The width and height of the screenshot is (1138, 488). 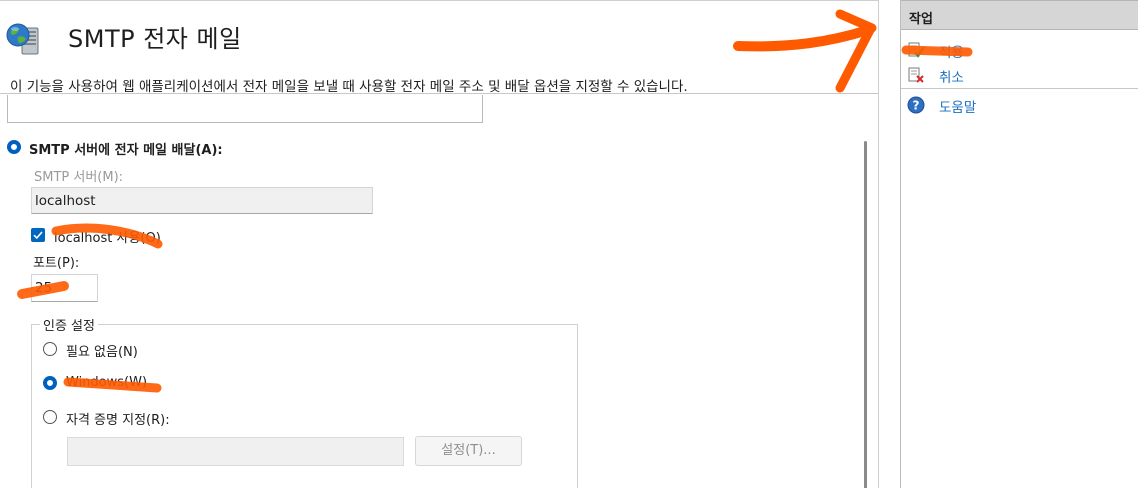 I want to click on header-divider, so click(x=439, y=93).